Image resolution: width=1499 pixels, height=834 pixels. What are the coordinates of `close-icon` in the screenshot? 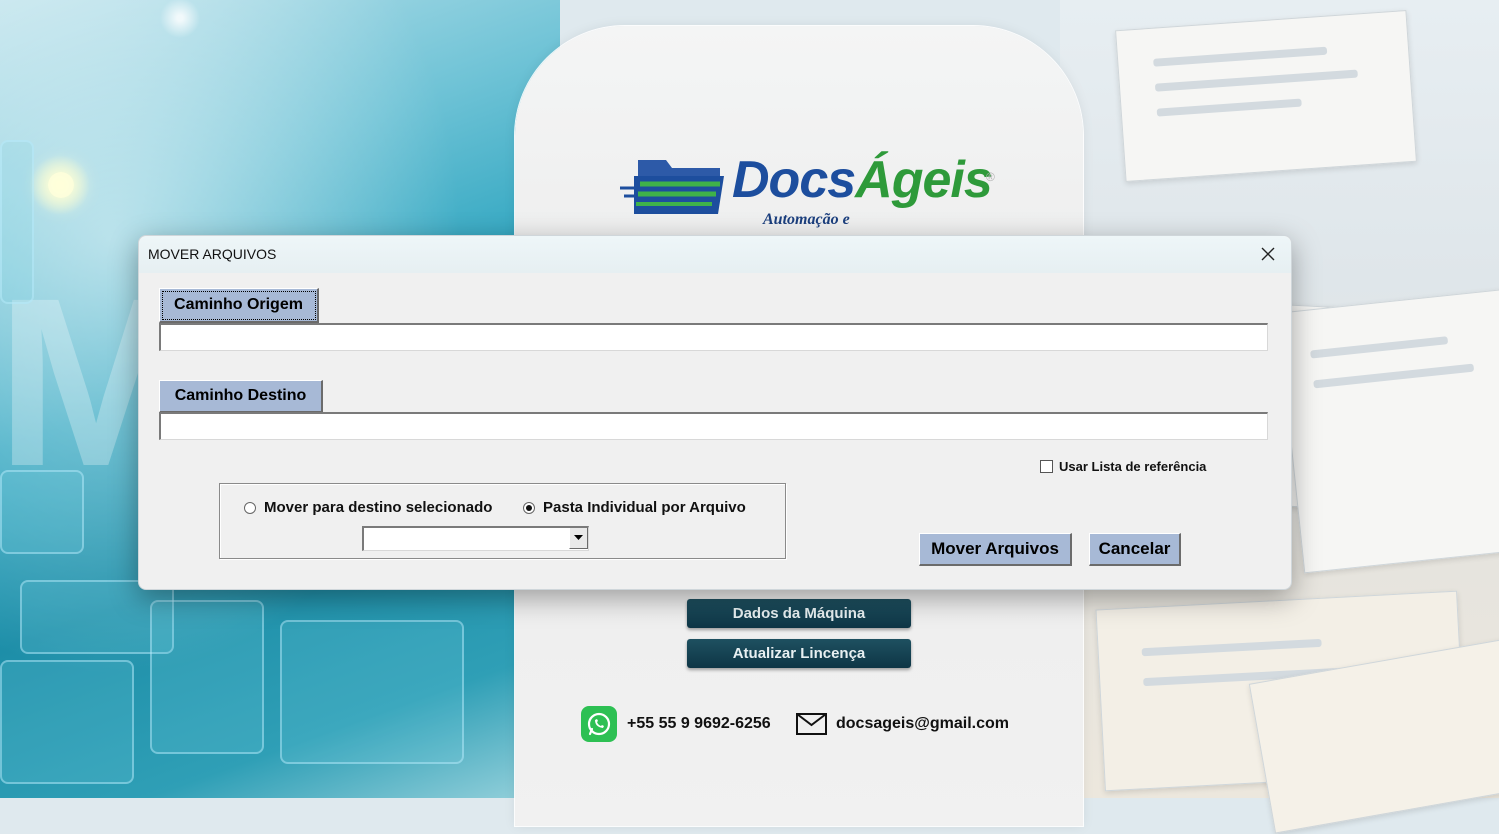 It's located at (1268, 254).